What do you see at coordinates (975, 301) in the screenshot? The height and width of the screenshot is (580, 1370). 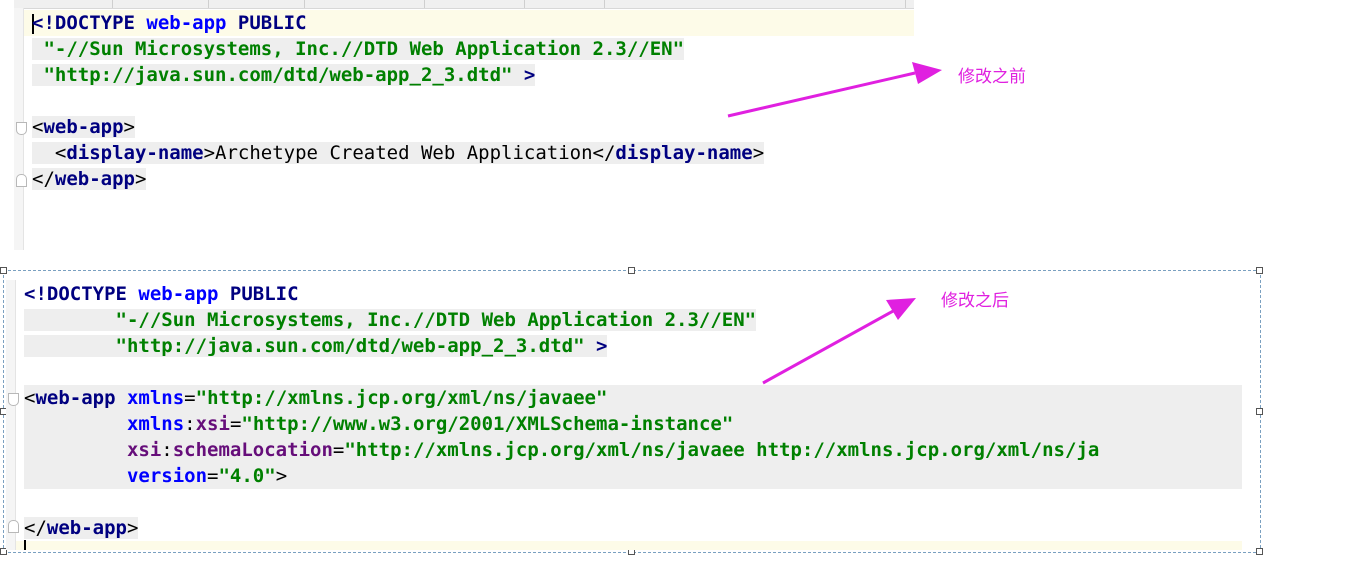 I see `annotation-after-label: 修改之后` at bounding box center [975, 301].